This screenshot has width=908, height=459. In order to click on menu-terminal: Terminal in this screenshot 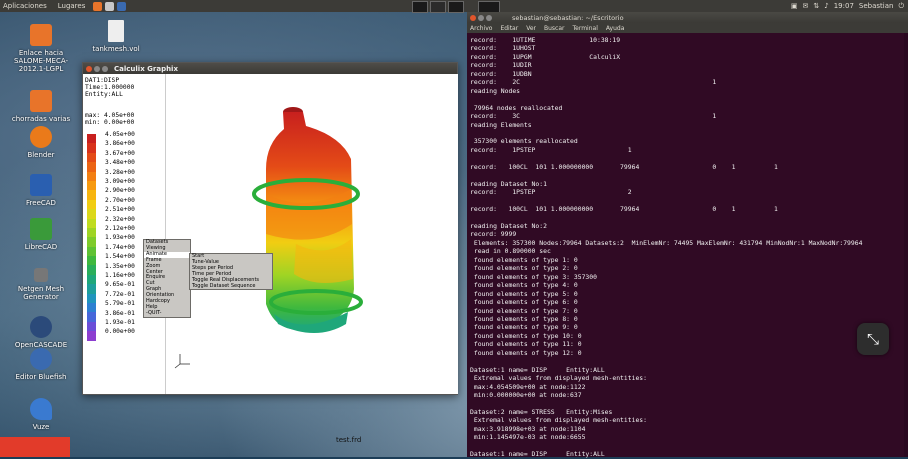, I will do `click(585, 28)`.